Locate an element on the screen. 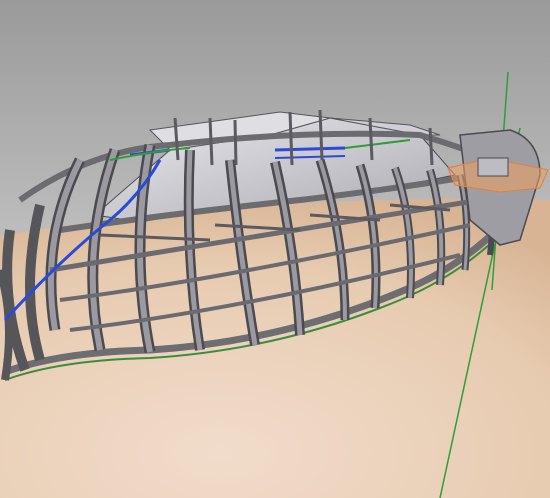  stern-plate is located at coordinates (493, 167).